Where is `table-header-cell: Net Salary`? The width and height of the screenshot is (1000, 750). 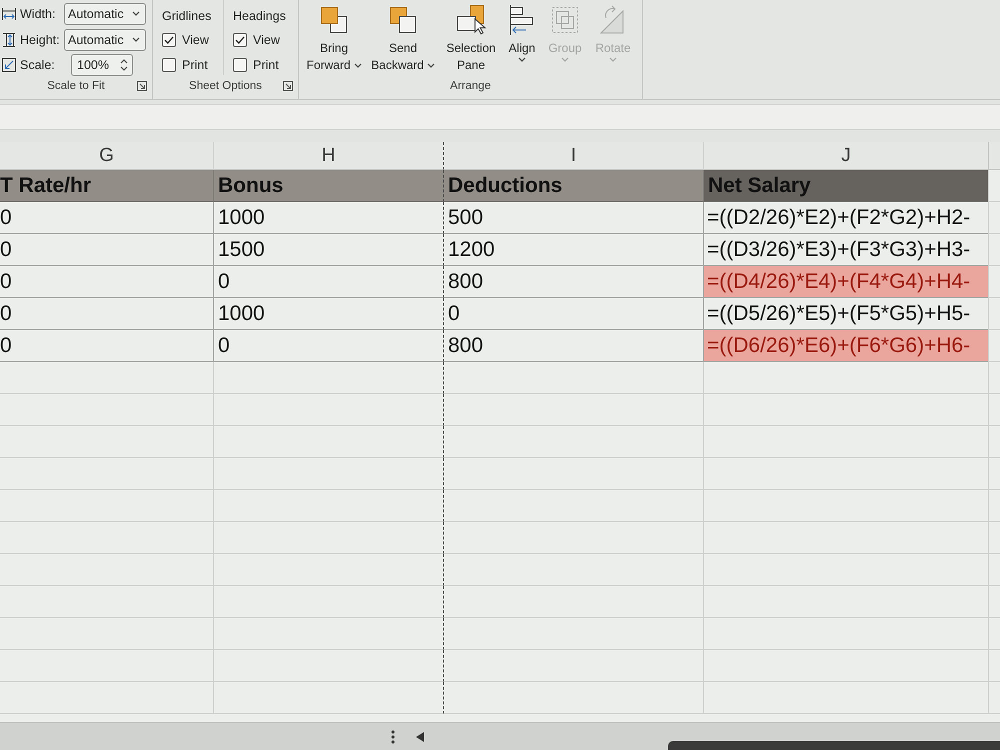 table-header-cell: Net Salary is located at coordinates (845, 186).